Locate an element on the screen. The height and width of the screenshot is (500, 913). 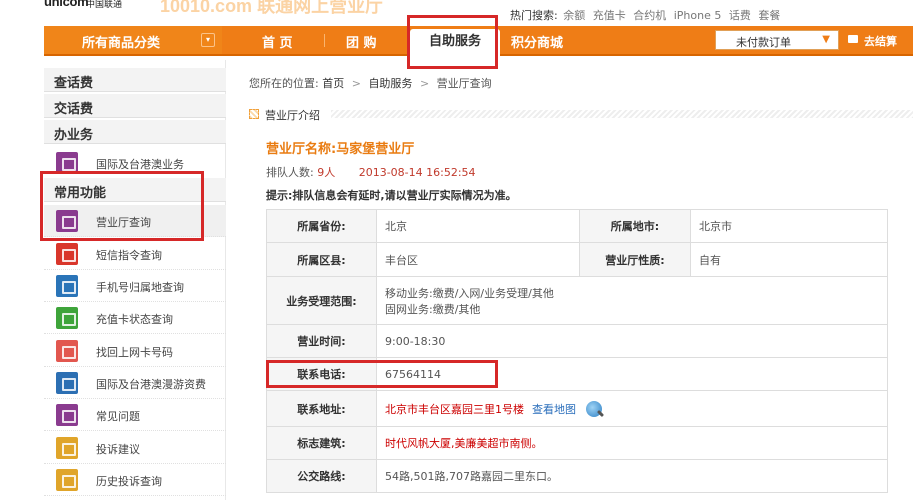
province-label: 所属省份: is located at coordinates (321, 226).